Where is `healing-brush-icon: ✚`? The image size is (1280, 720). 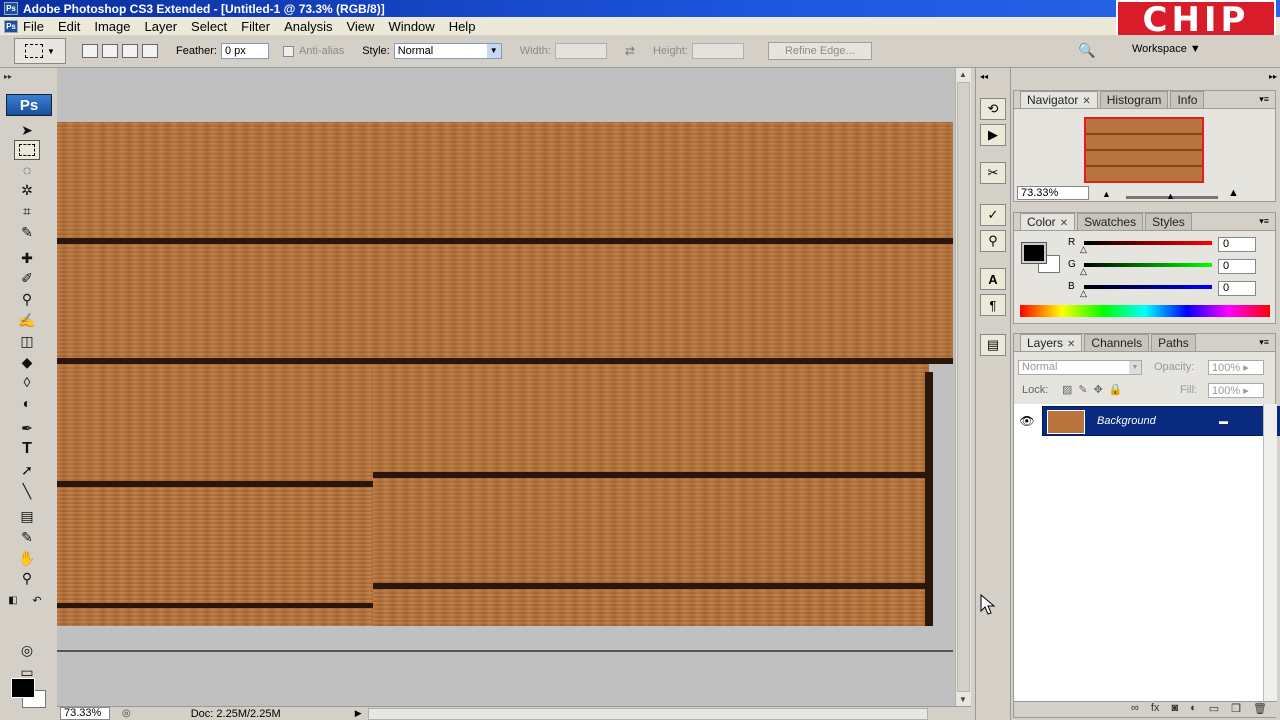
healing-brush-icon: ✚ is located at coordinates (27, 258).